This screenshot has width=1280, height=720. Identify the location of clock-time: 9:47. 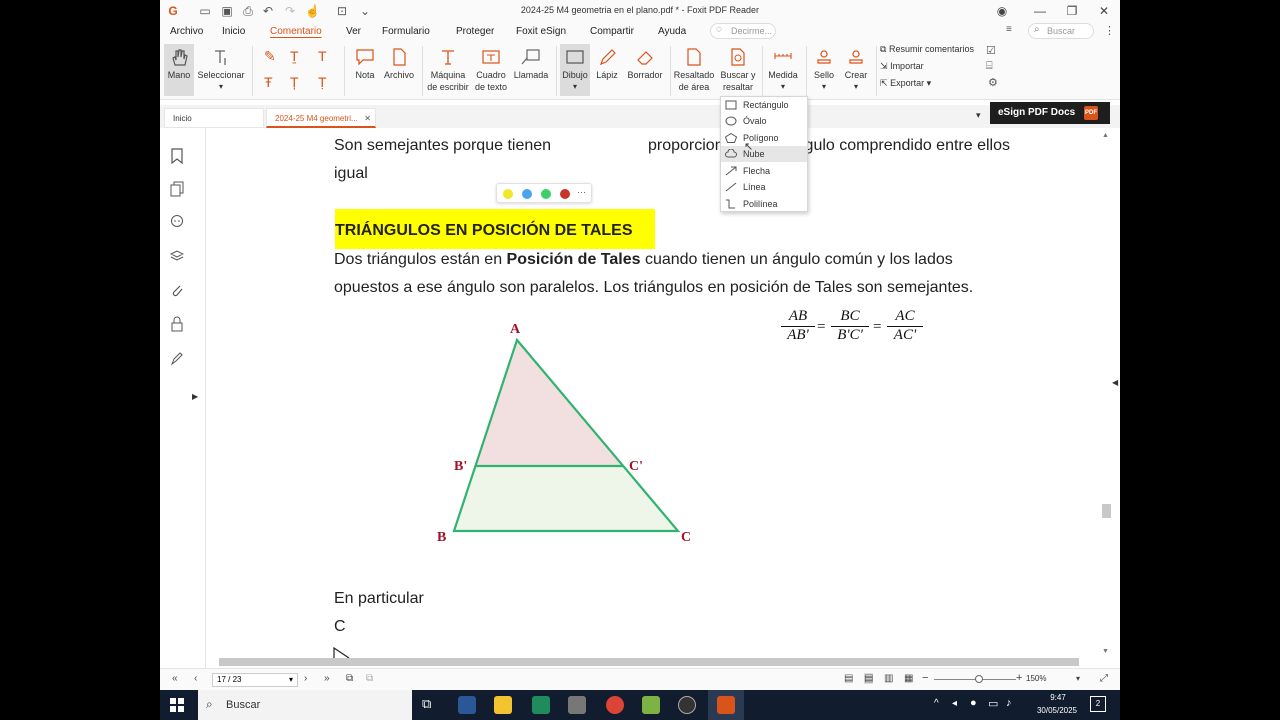
(1058, 697).